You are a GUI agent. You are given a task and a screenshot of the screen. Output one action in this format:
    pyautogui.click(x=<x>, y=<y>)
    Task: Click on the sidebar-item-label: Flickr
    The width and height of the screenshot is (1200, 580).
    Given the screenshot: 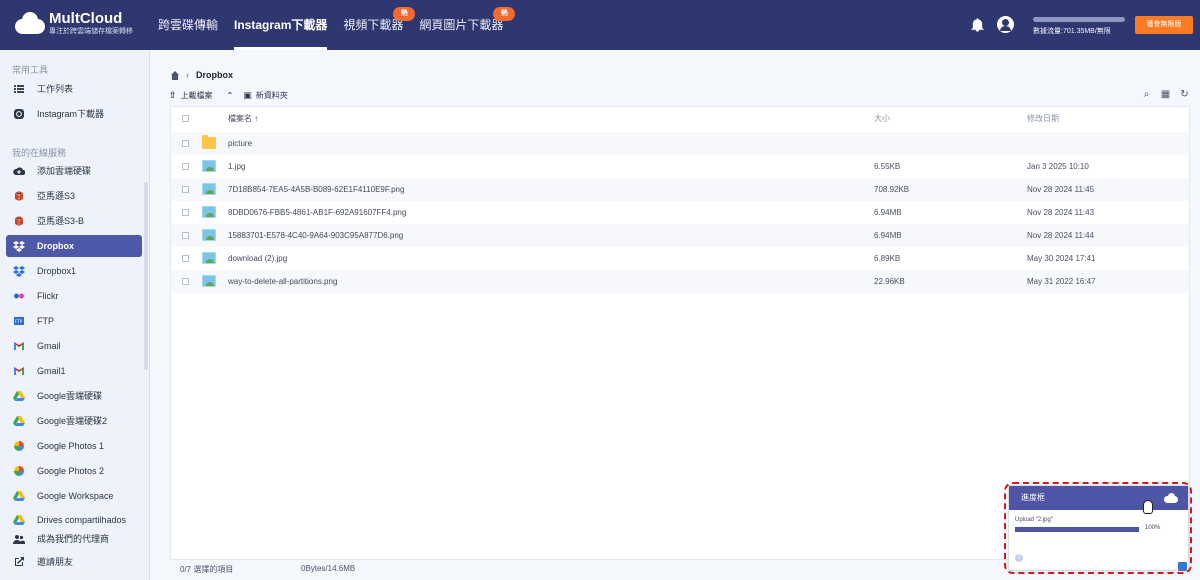 What is the action you would take?
    pyautogui.click(x=48, y=296)
    